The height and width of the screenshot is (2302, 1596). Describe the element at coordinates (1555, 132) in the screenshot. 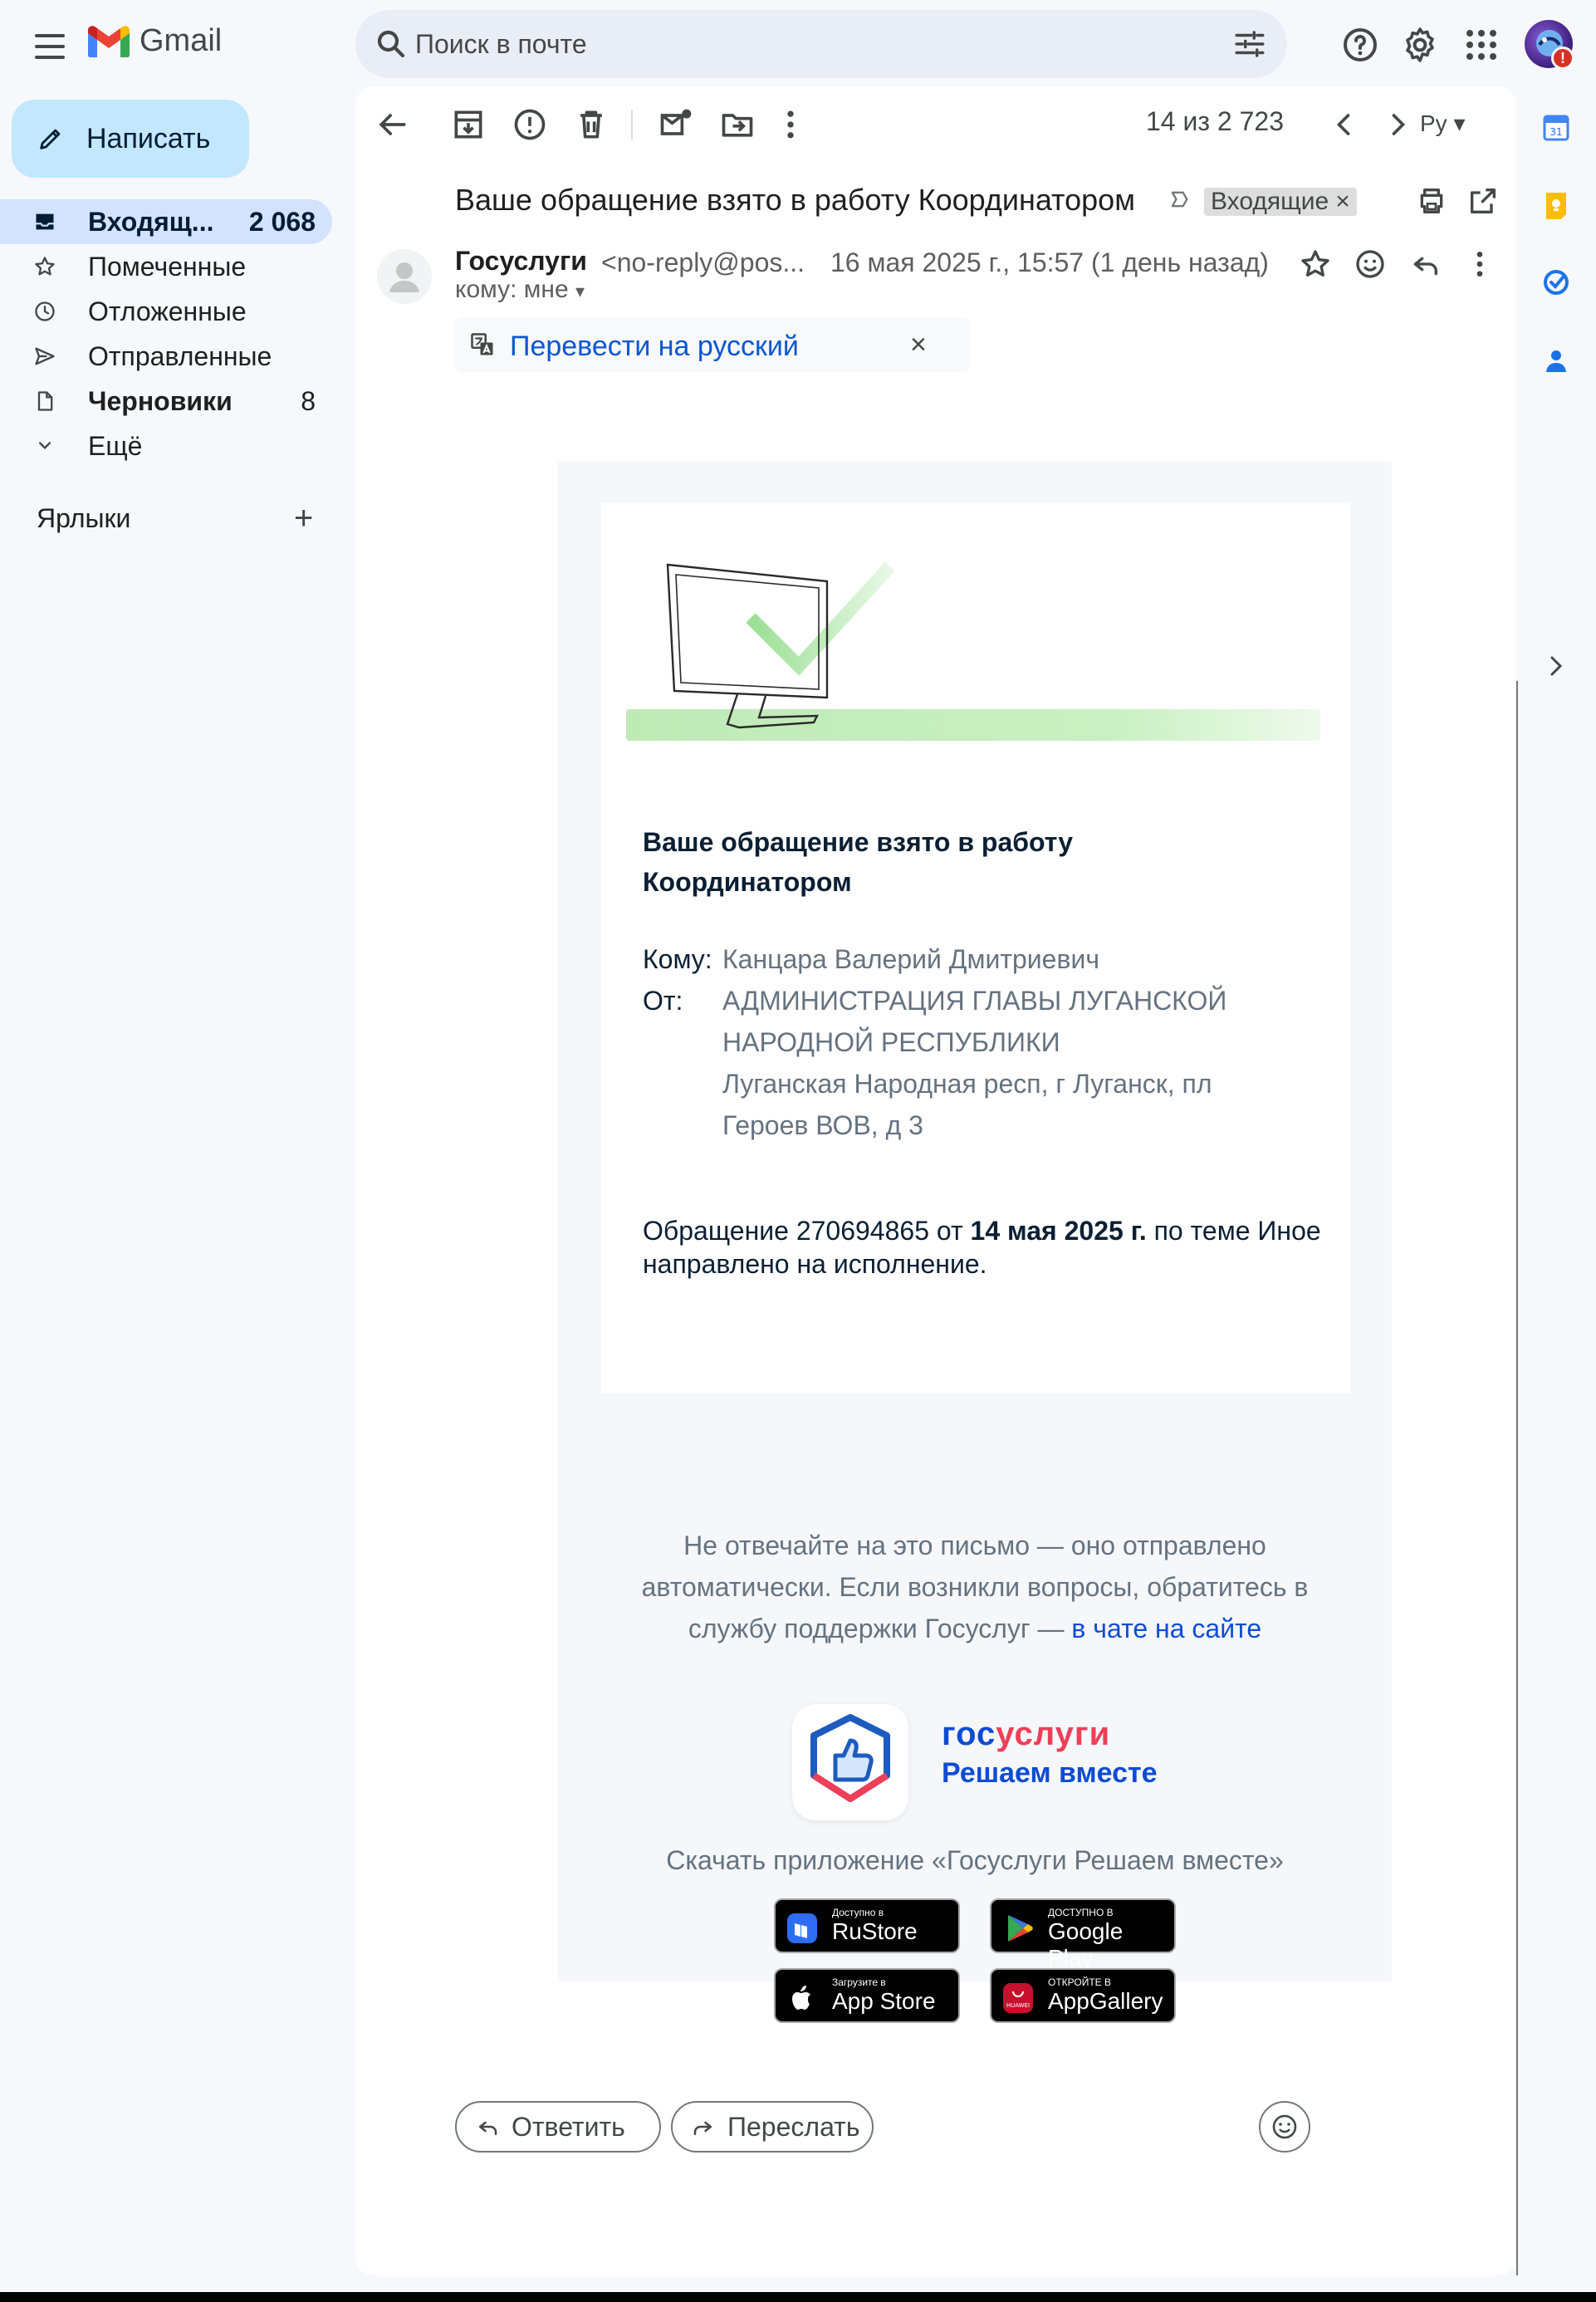

I see `svg-text: 31` at that location.